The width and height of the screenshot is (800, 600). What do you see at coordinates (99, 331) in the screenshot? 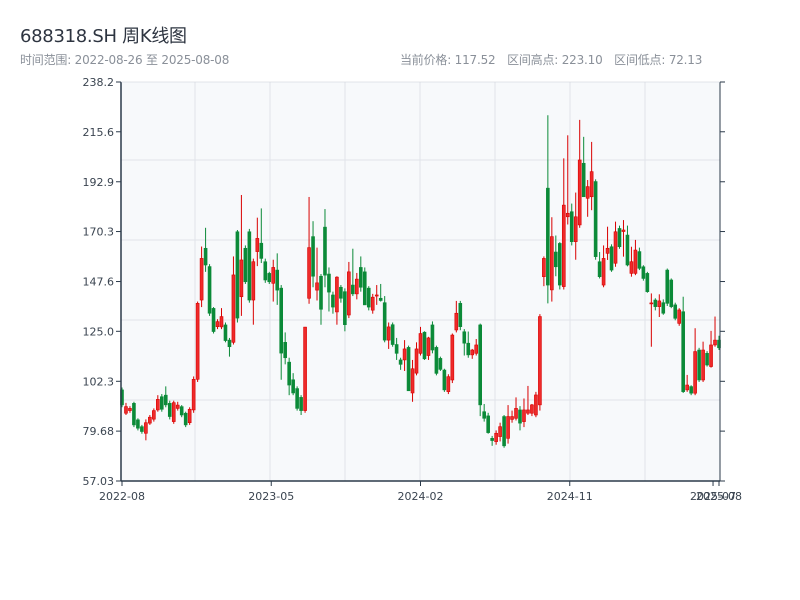
I see `y-tick-label: 125.0` at bounding box center [99, 331].